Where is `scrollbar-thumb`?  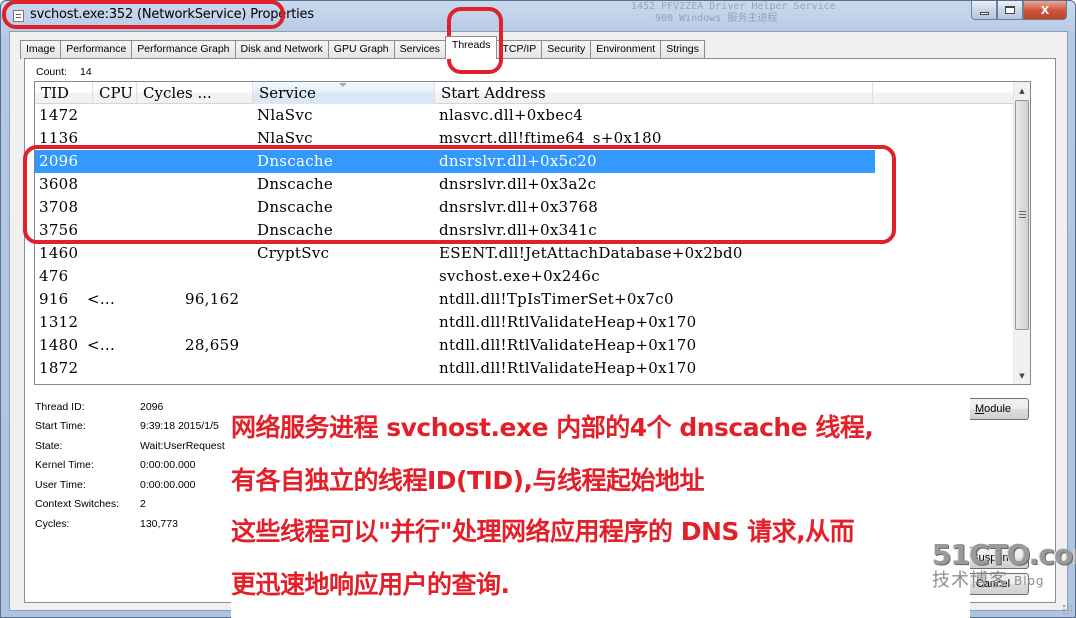
scrollbar-thumb is located at coordinates (1022, 215).